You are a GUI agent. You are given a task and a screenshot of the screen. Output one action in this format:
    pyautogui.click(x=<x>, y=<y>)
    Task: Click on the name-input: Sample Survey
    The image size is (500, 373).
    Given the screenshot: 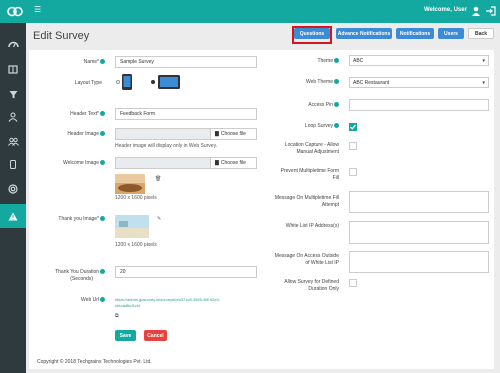 What is the action you would take?
    pyautogui.click(x=186, y=62)
    